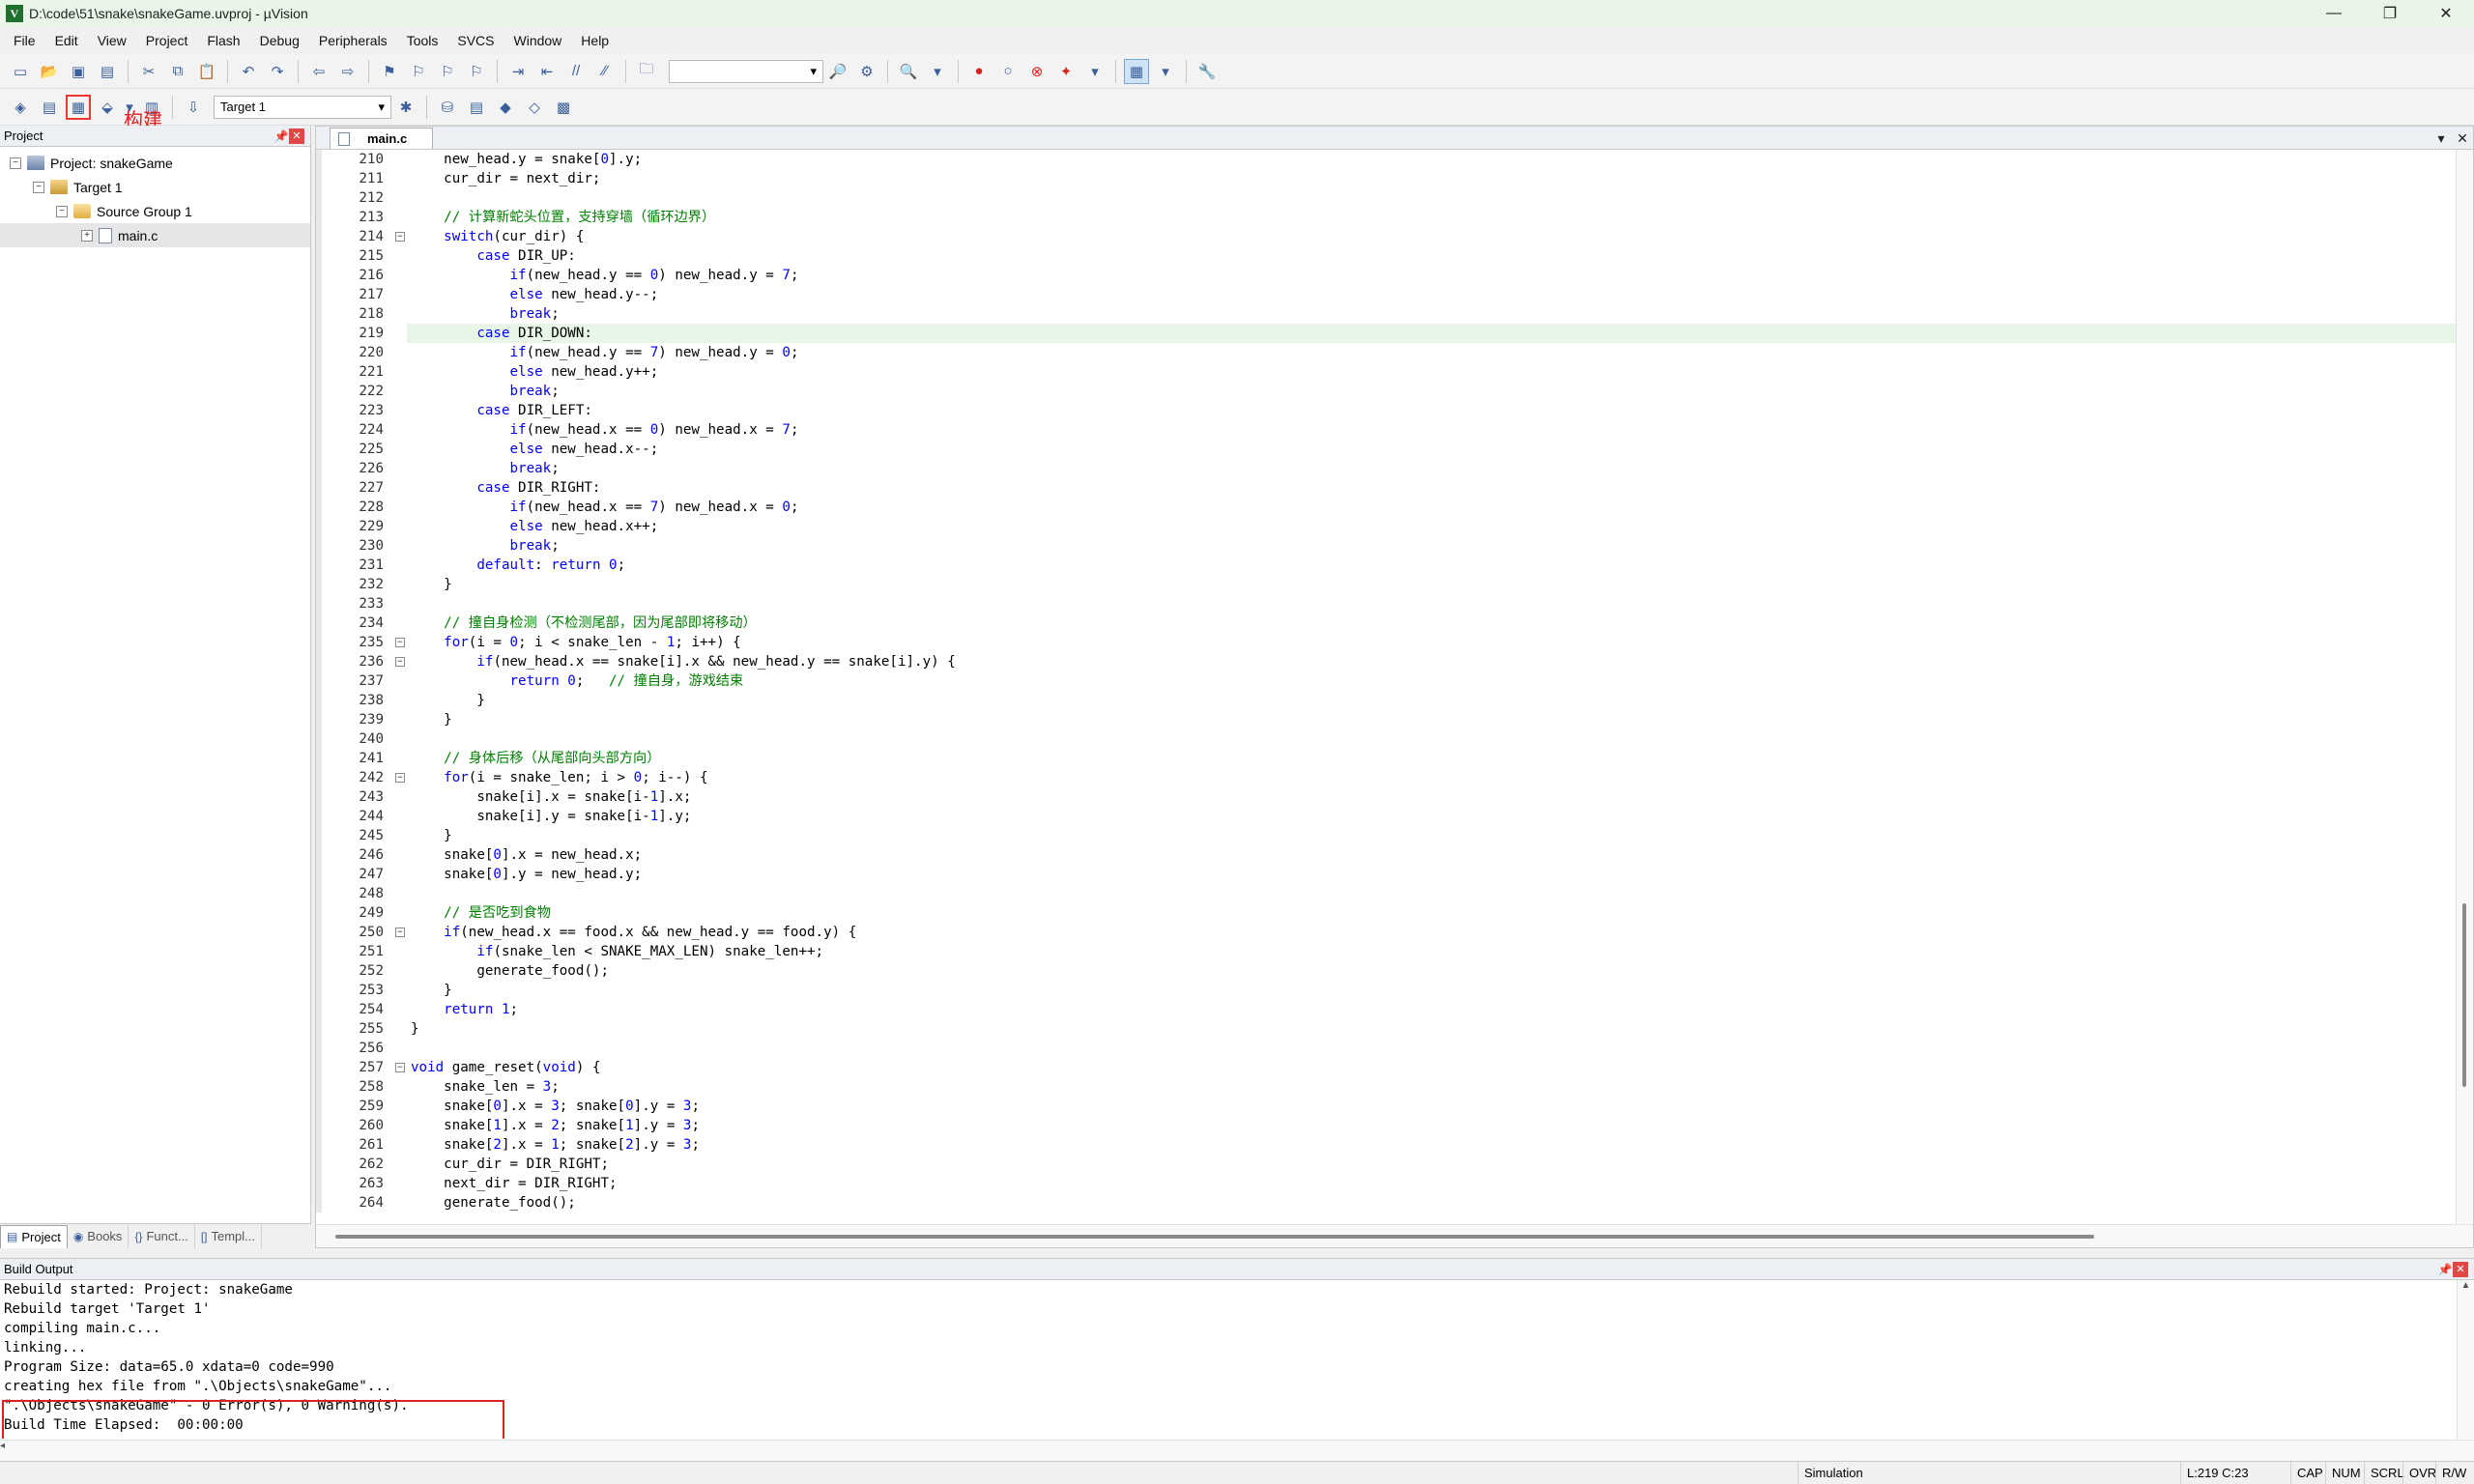  What do you see at coordinates (223, 40) in the screenshot?
I see `menu-flash: Flash` at bounding box center [223, 40].